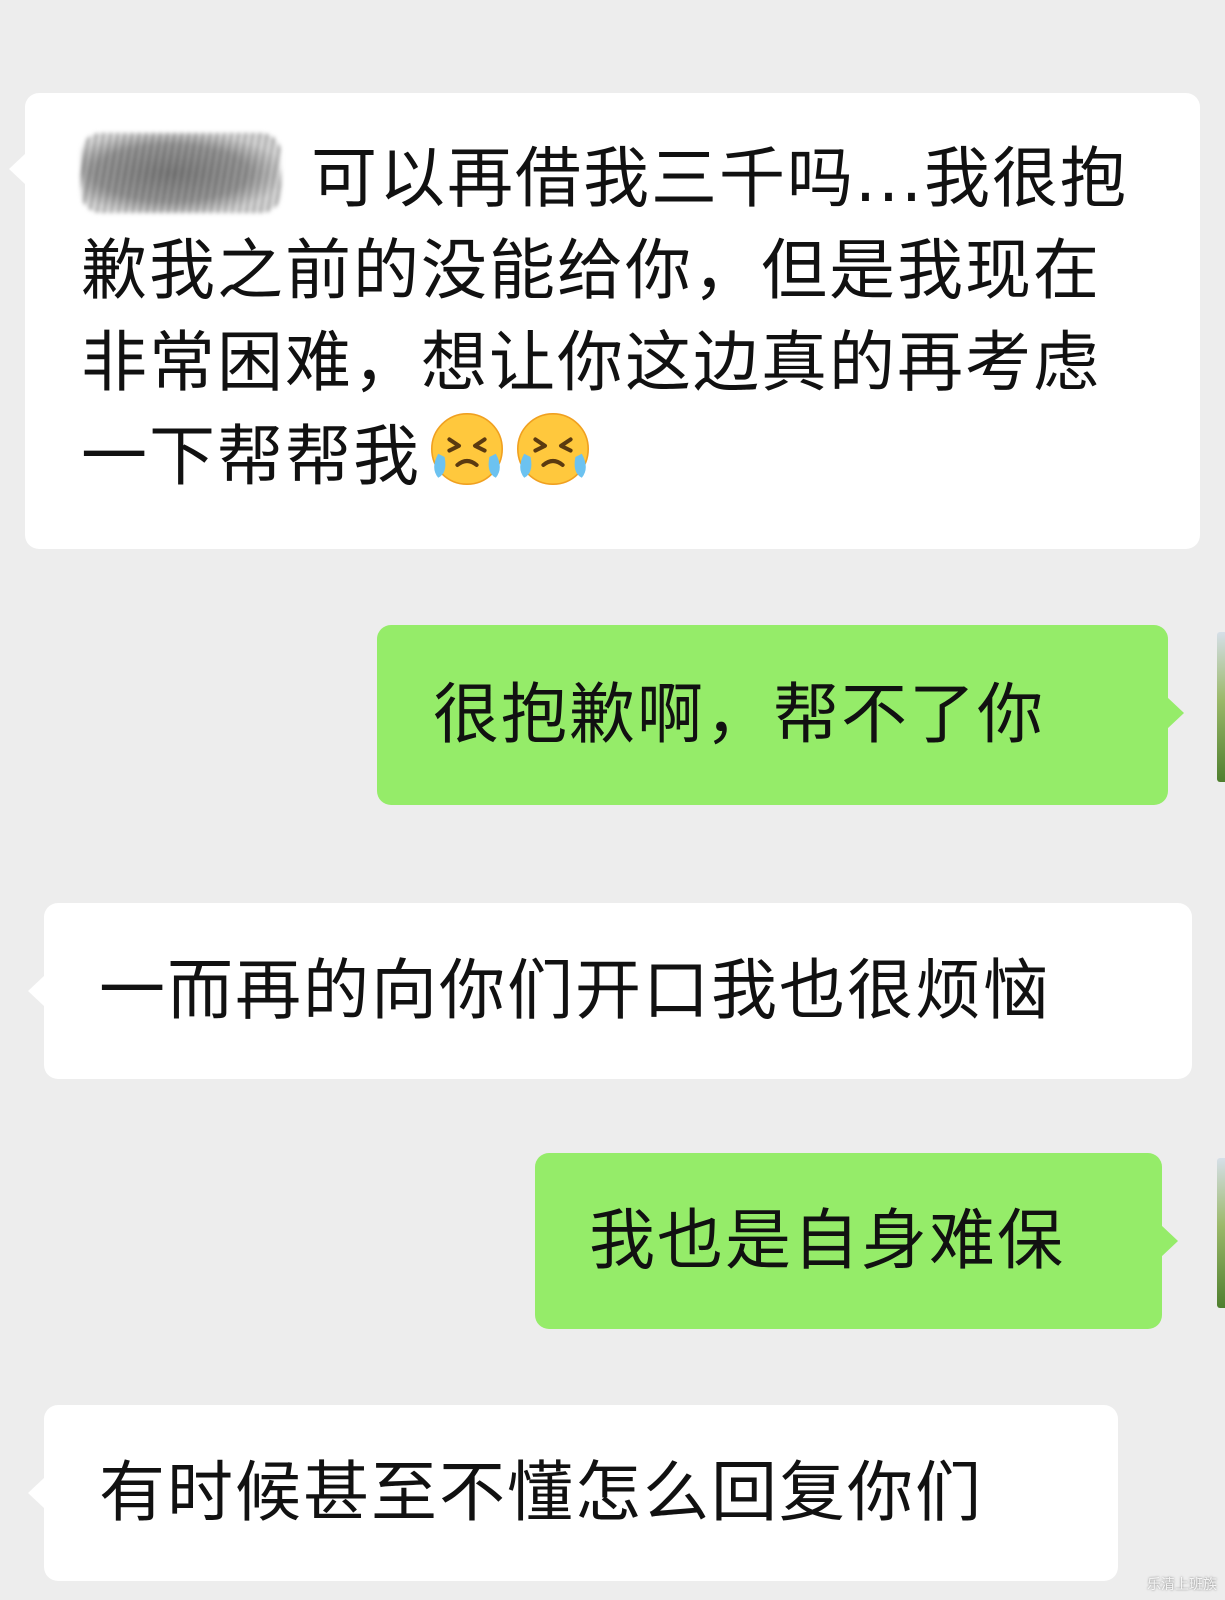 The height and width of the screenshot is (1600, 1225). I want to click on message-bubble-incoming: 有时候甚至不懂怎么回复你们, so click(573, 1493).